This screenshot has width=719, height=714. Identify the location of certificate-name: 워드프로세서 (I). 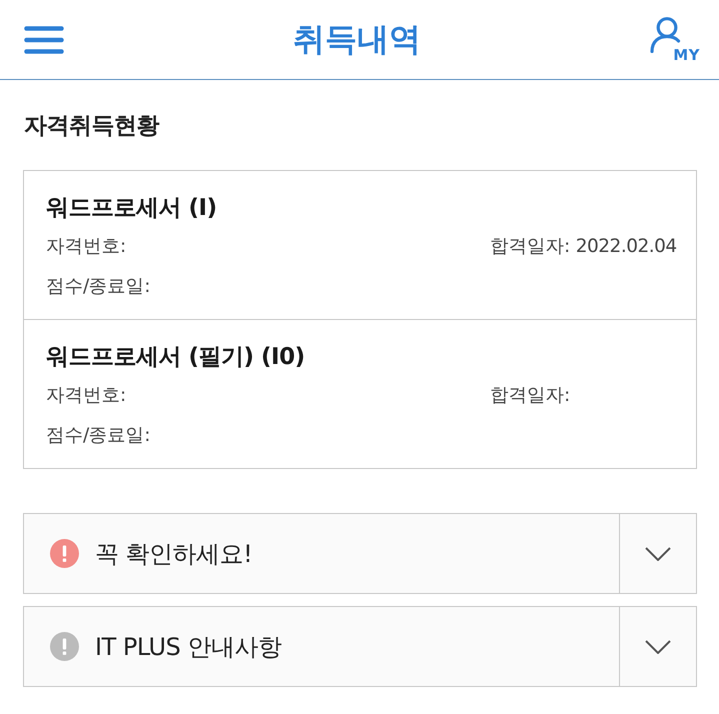
(131, 208).